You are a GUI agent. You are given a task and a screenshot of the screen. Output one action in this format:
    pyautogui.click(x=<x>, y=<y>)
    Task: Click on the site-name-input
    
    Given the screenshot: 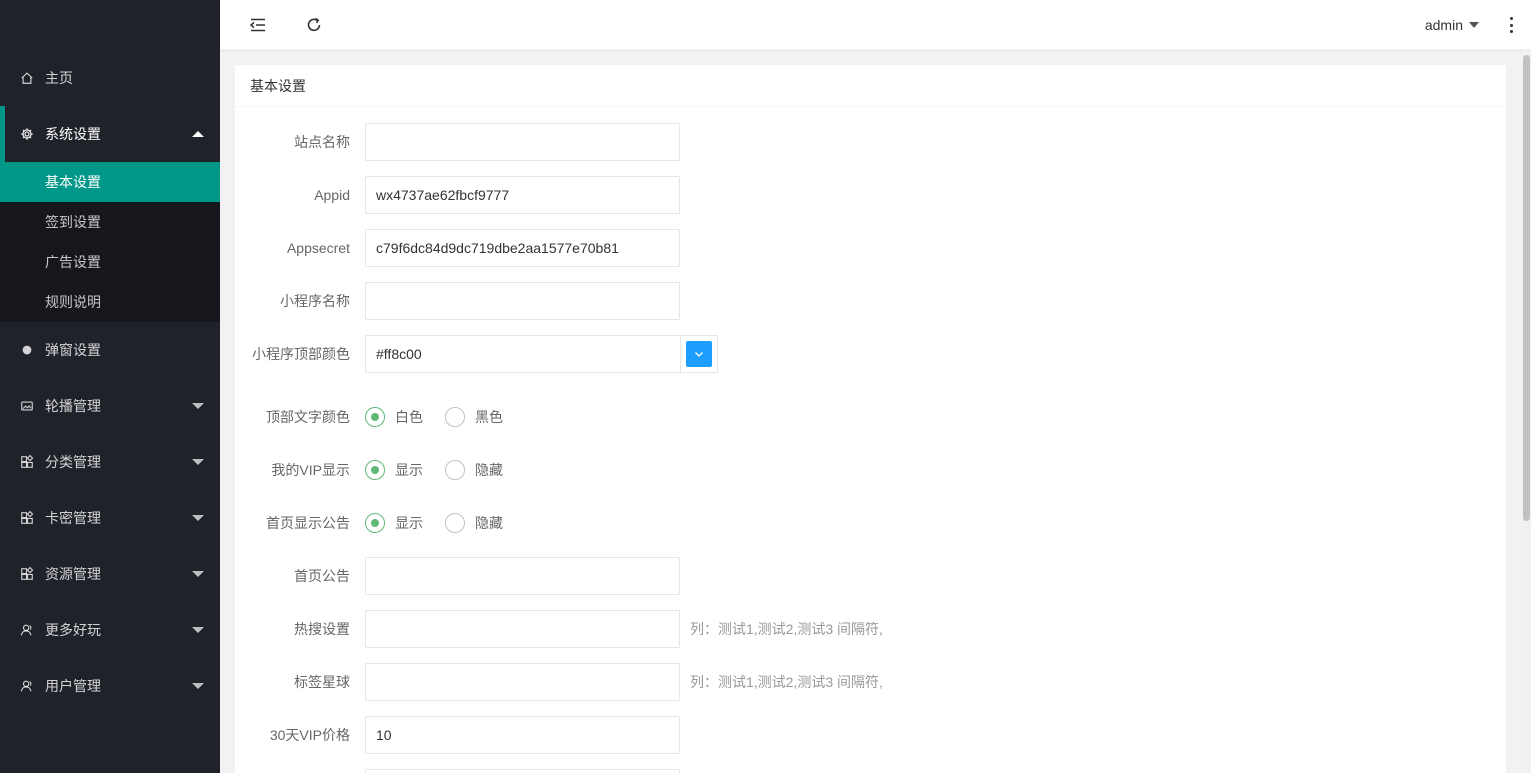 What is the action you would take?
    pyautogui.click(x=522, y=142)
    